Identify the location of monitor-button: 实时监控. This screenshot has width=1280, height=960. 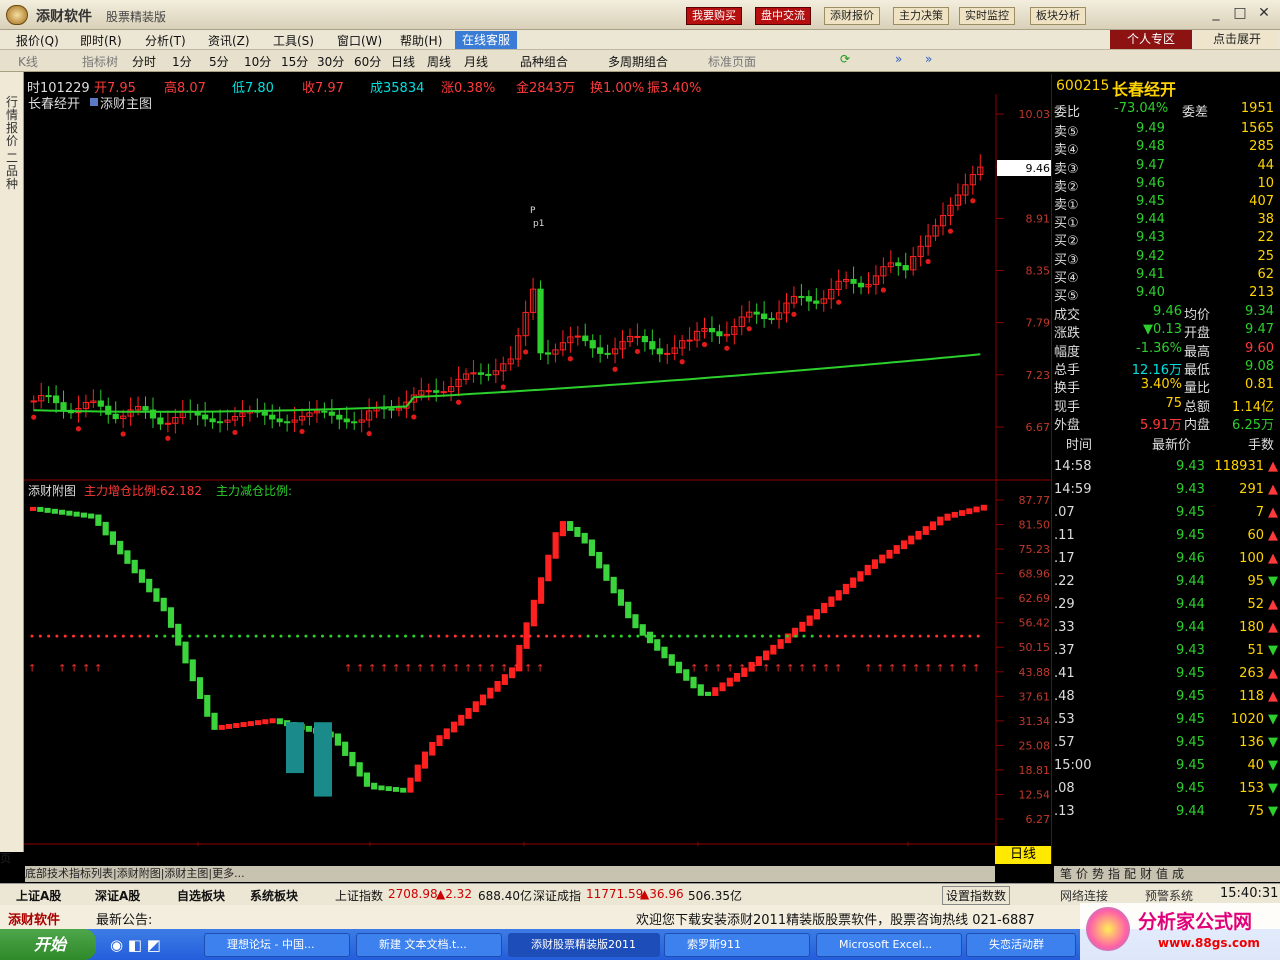
(987, 16).